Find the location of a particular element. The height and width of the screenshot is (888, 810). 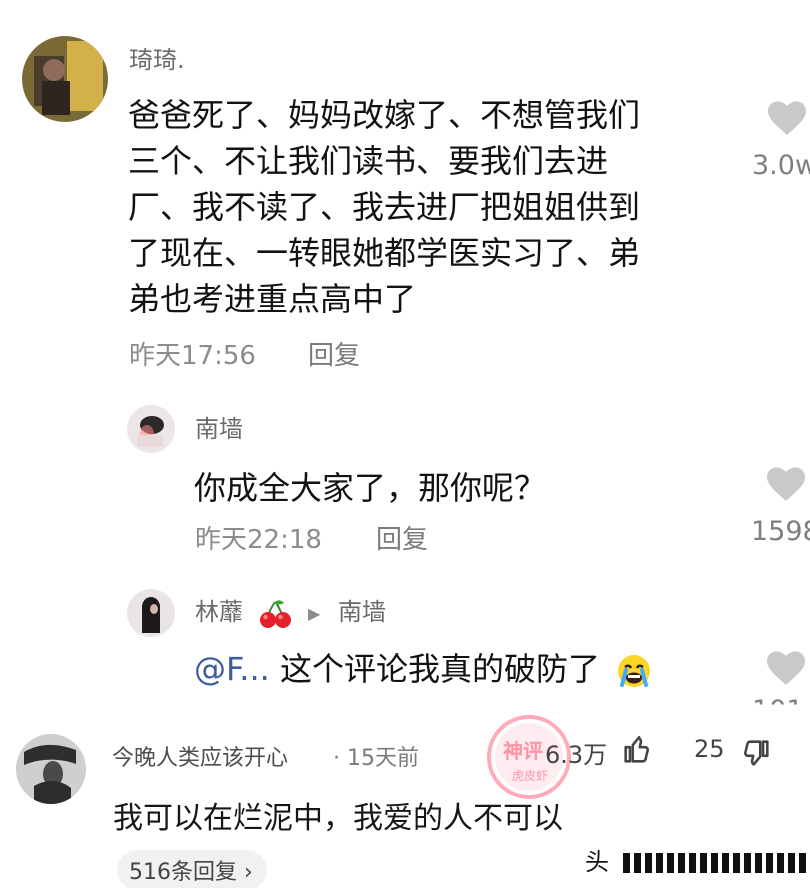

like-count-nanqiang: 1598 is located at coordinates (780, 531).